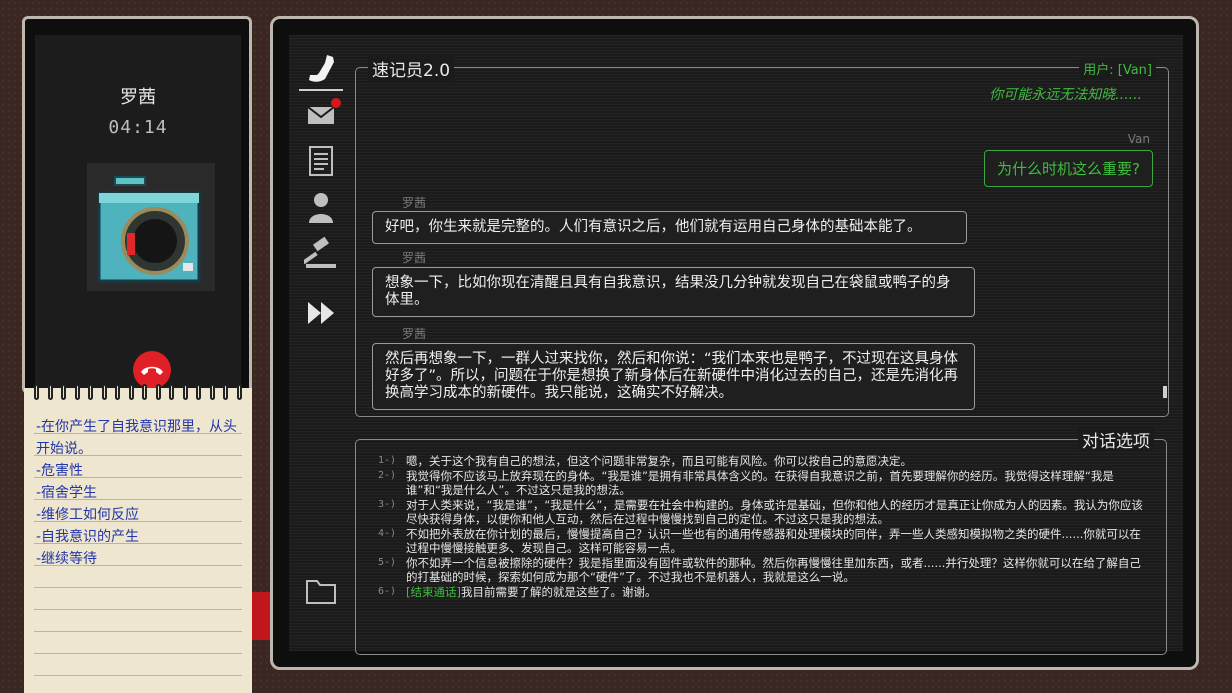 This screenshot has width=1232, height=693. Describe the element at coordinates (321, 591) in the screenshot. I see `folder-icon` at that location.